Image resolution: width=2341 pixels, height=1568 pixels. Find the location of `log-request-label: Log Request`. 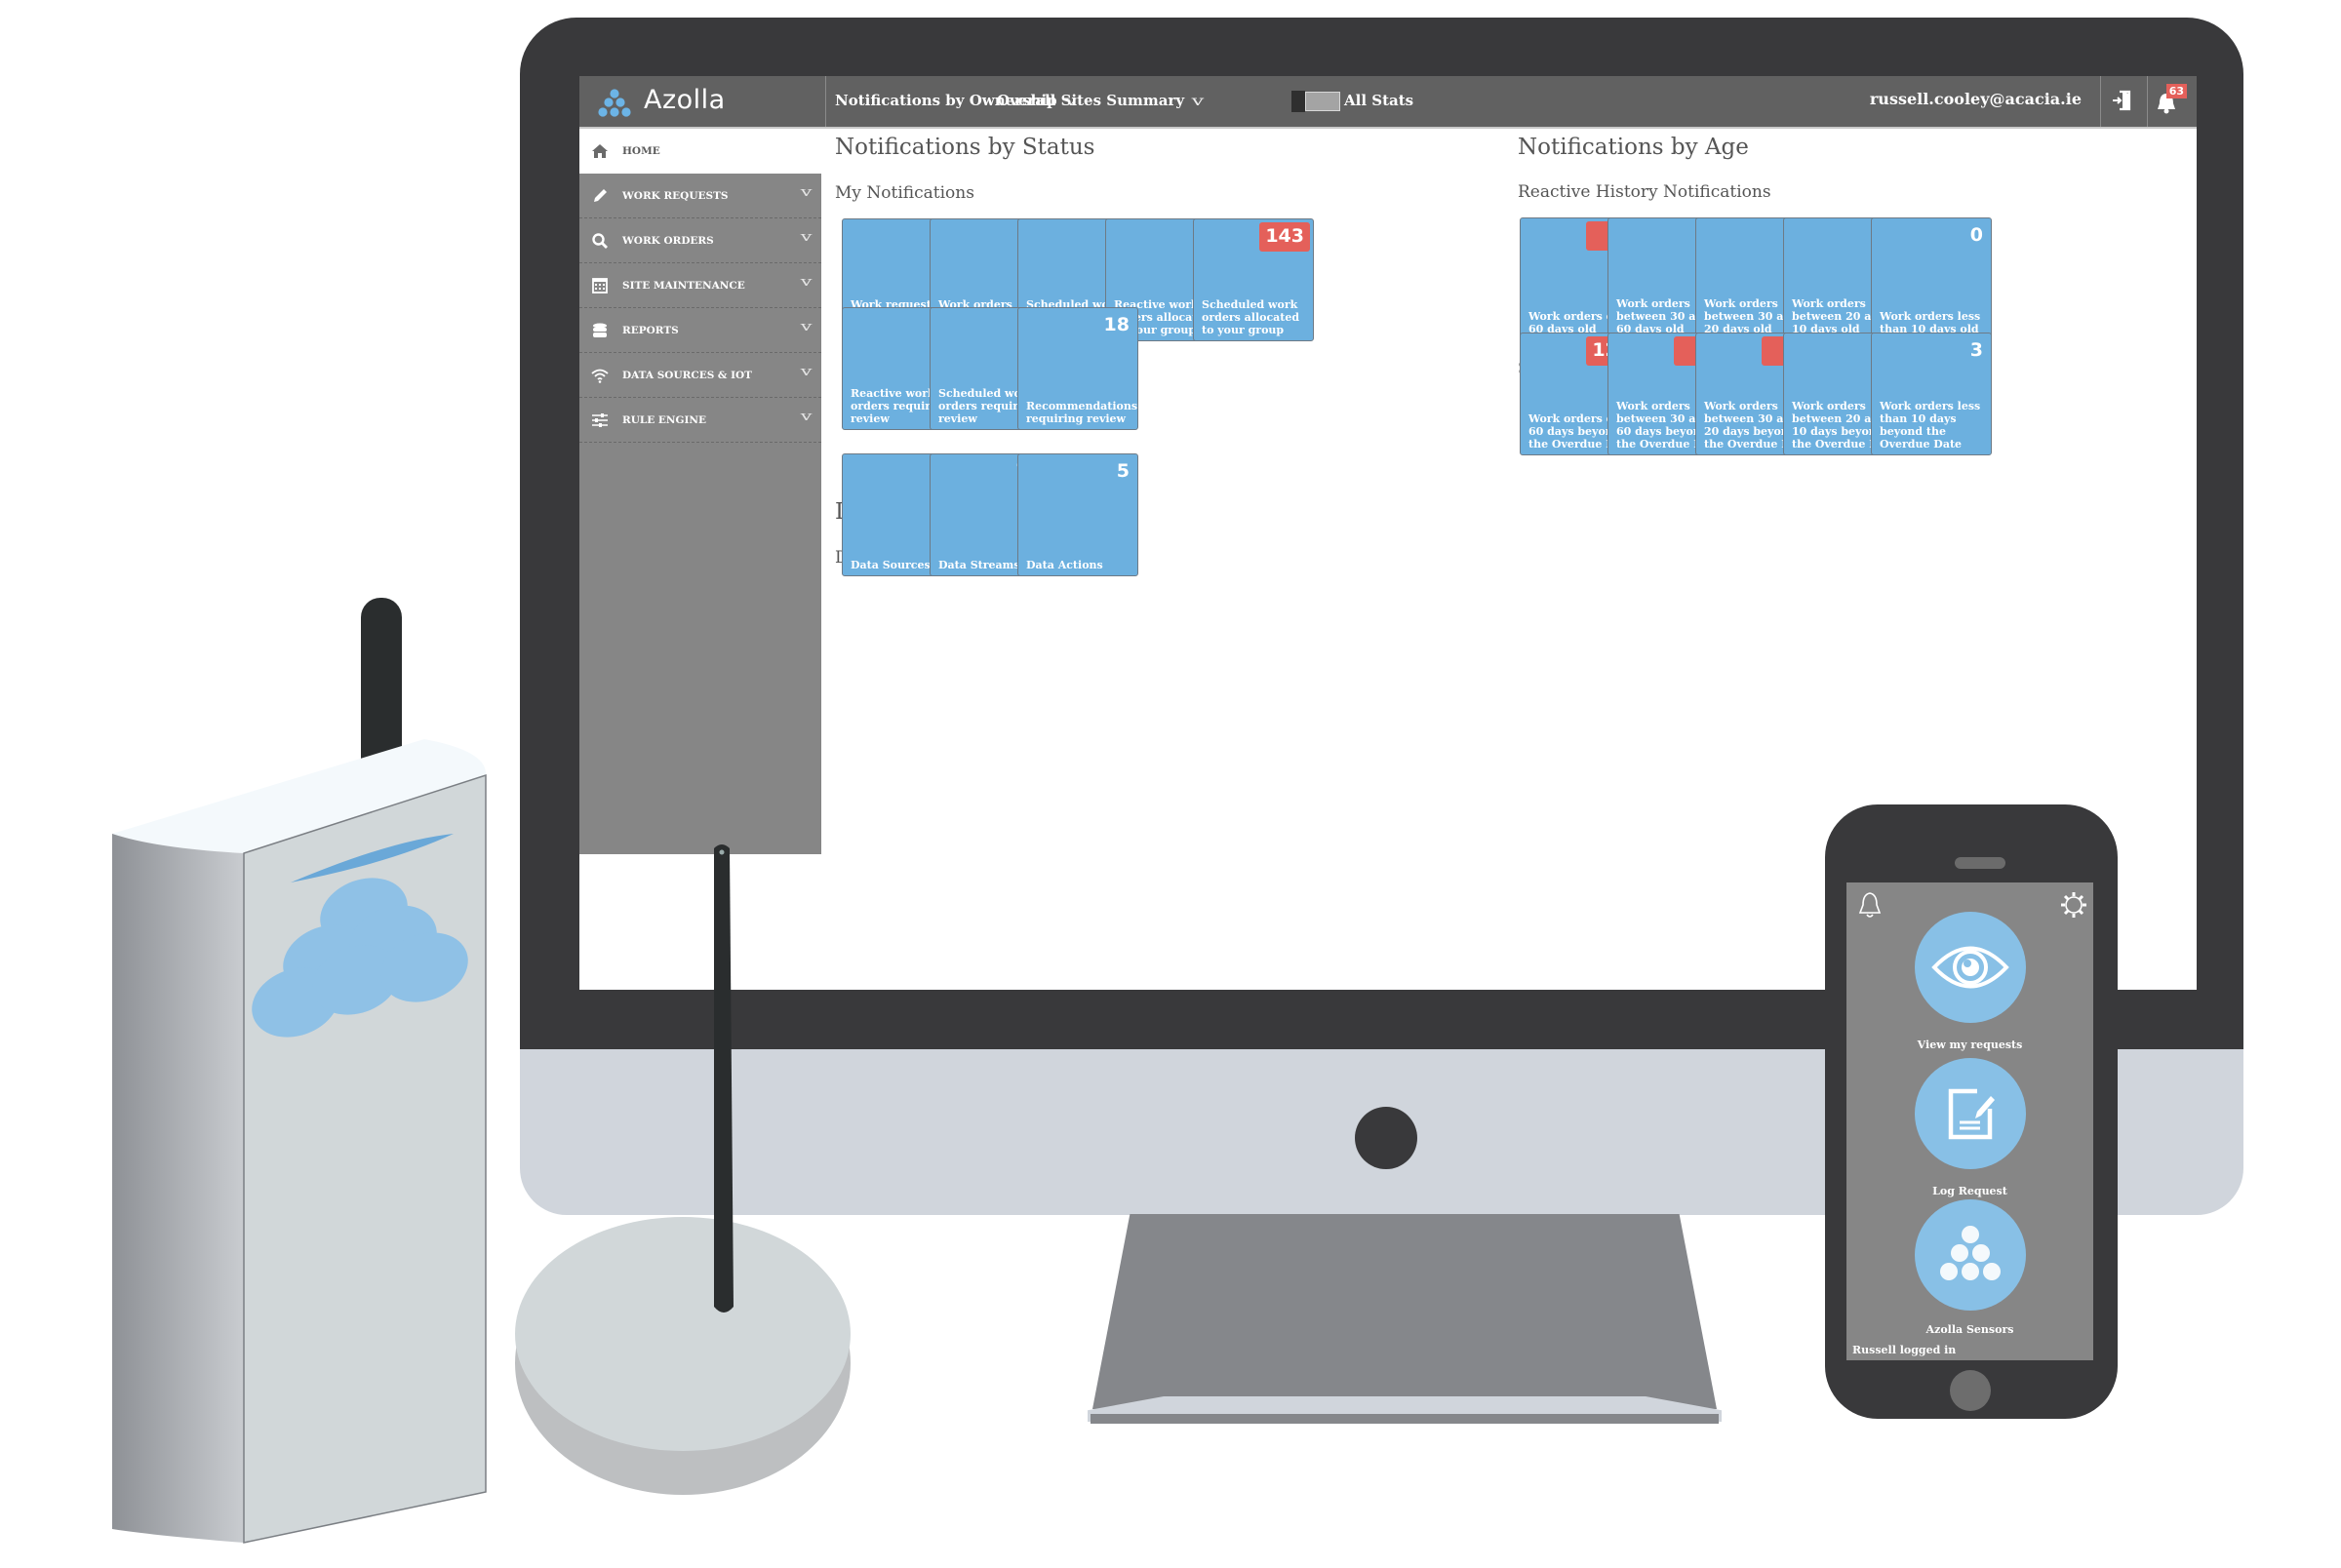

log-request-label: Log Request is located at coordinates (1969, 1191).